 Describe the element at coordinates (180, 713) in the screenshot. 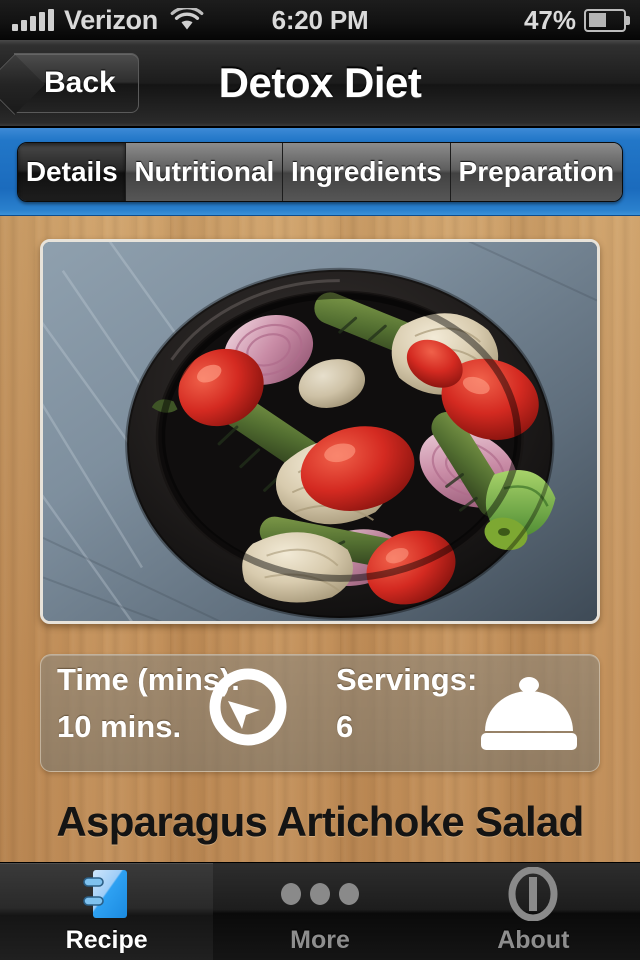

I see `recipe-time-cell: Time (mins): 10 mins.` at that location.